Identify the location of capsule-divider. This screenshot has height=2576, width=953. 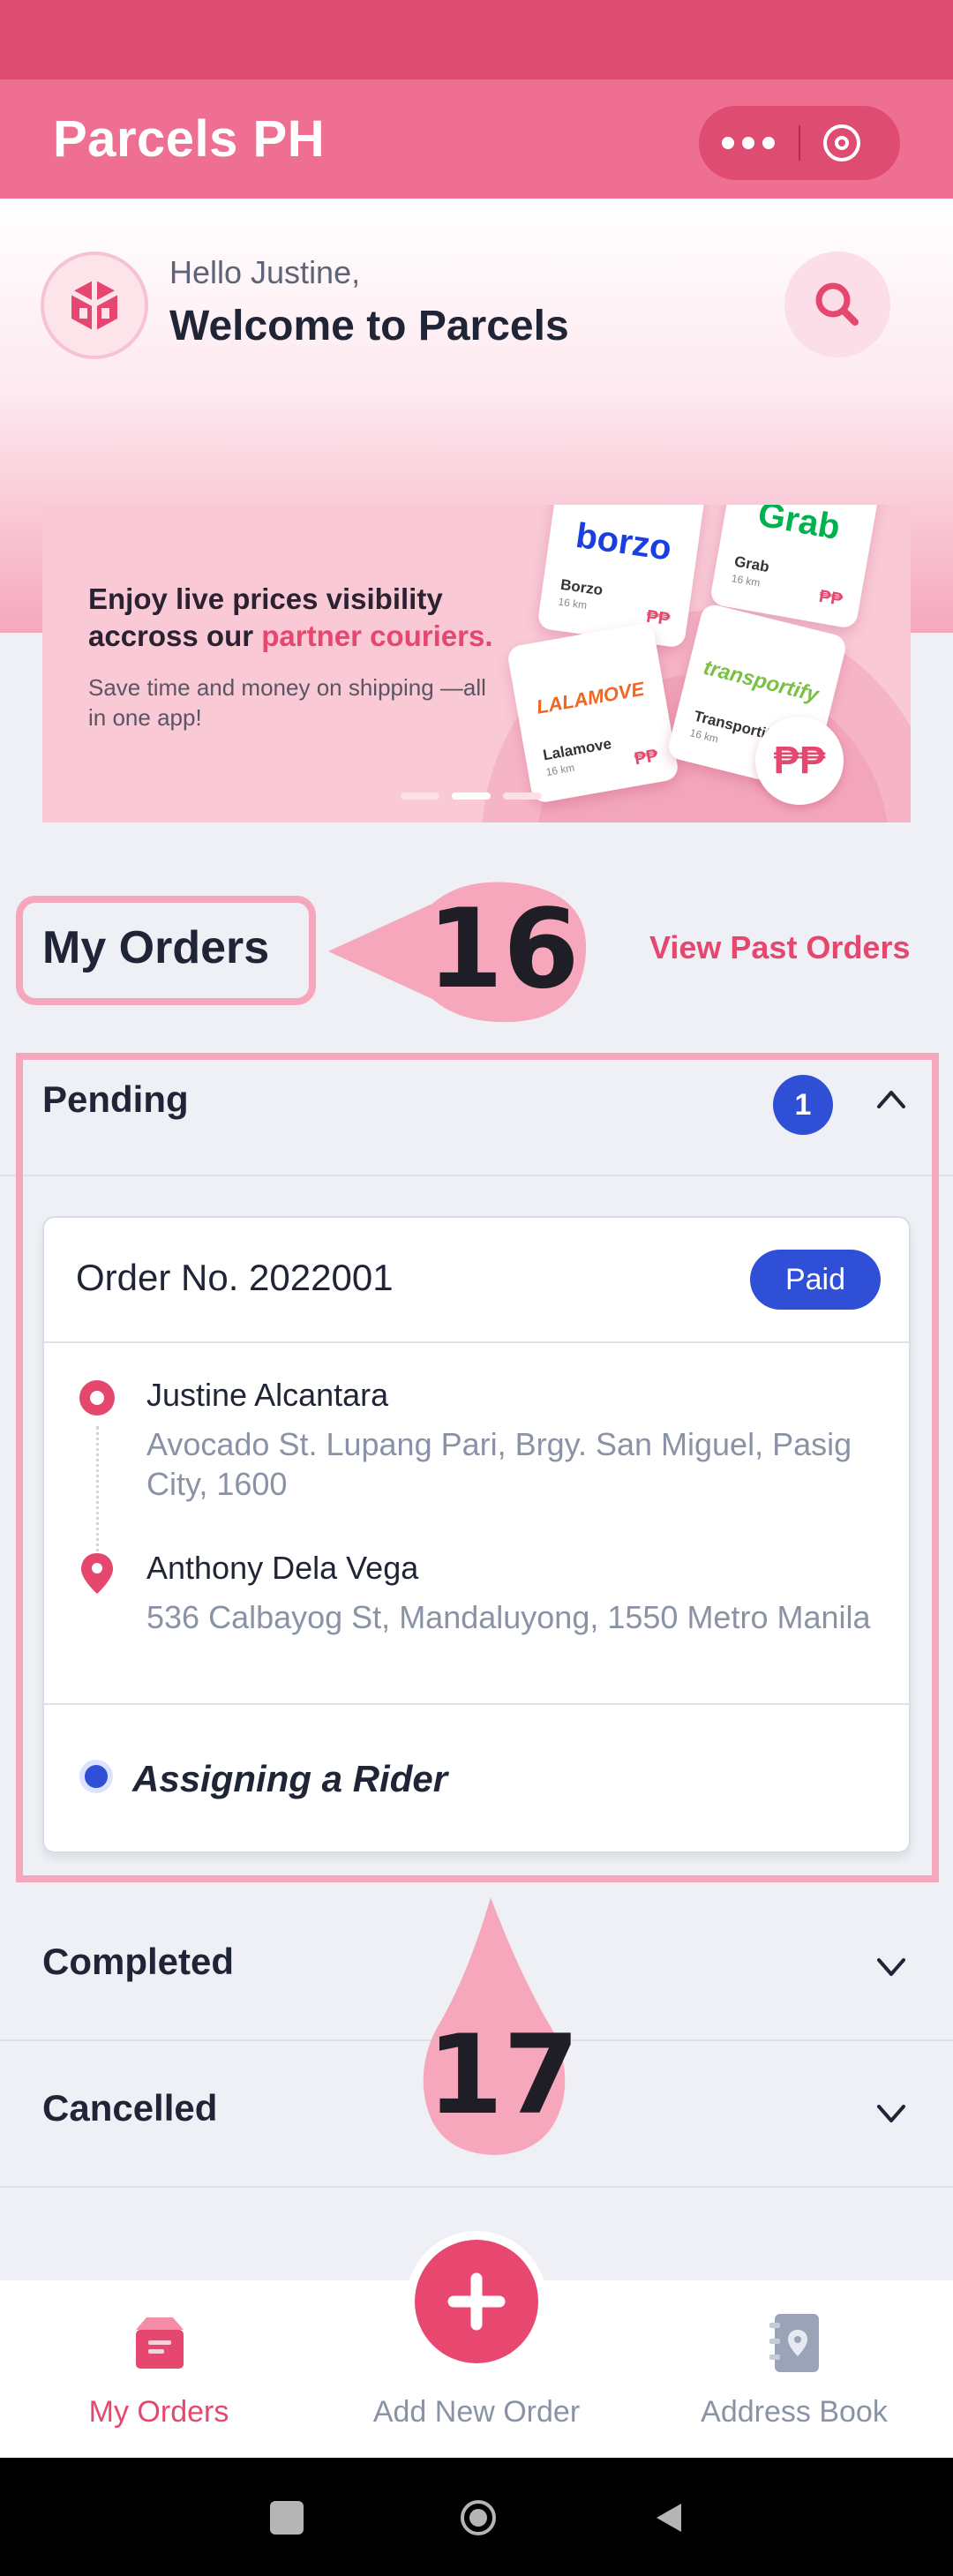
(800, 143).